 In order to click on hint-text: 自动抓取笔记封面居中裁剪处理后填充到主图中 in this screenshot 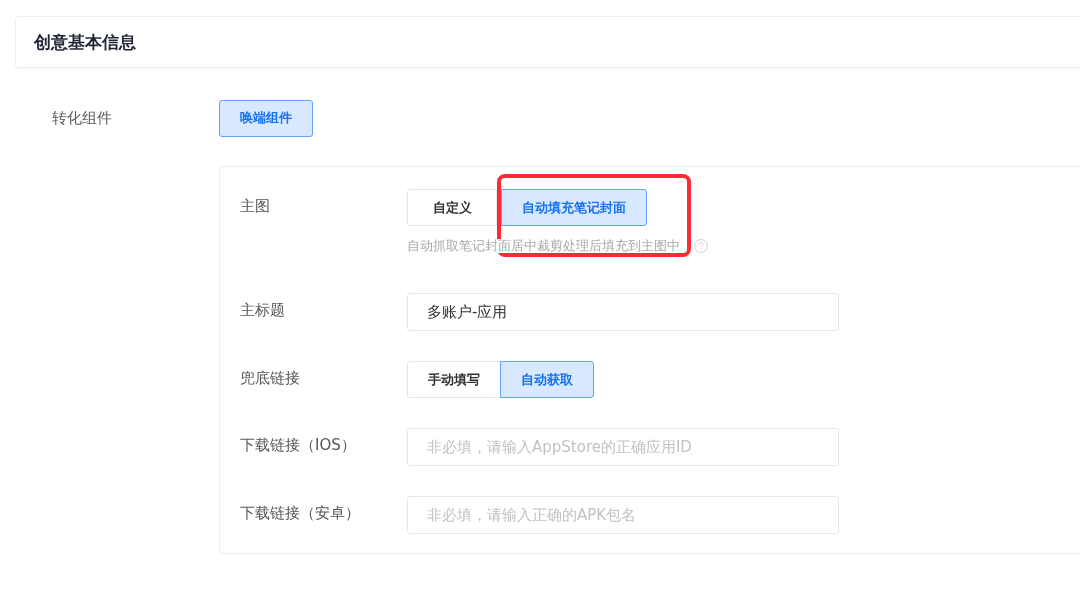, I will do `click(543, 246)`.